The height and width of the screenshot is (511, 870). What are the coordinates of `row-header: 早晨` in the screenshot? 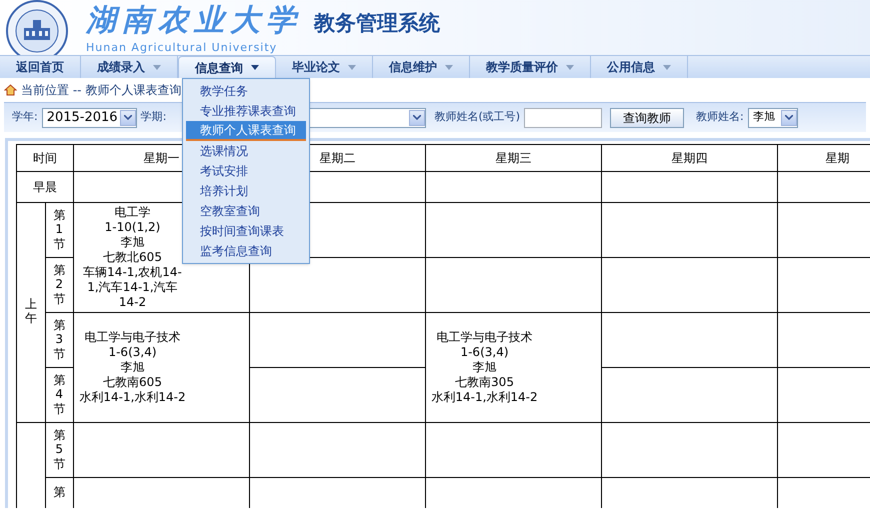 It's located at (45, 187).